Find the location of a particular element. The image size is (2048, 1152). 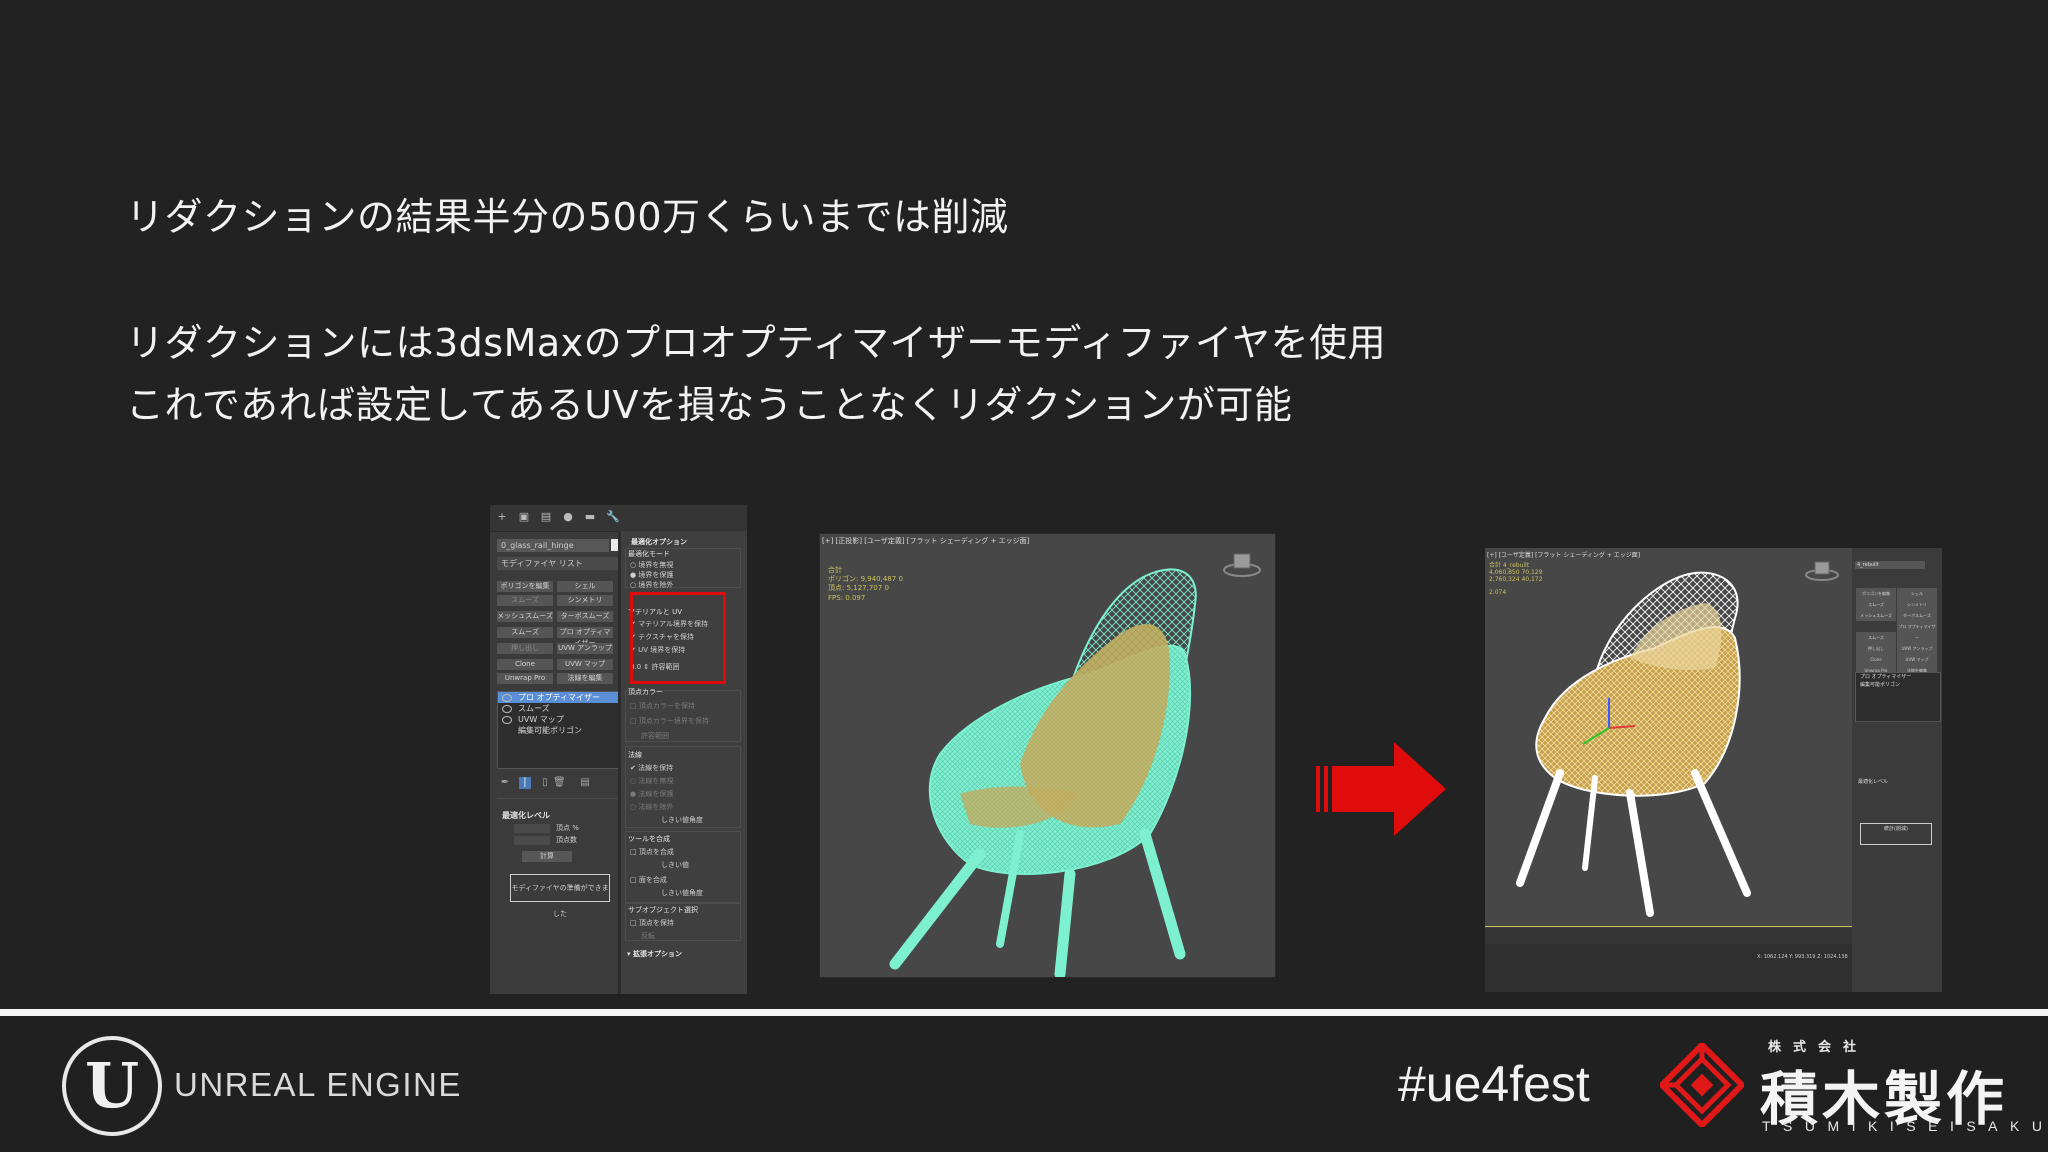

modifier-stack: プロ オプティマイザー 編集可能ポリゴン is located at coordinates (1898, 697).